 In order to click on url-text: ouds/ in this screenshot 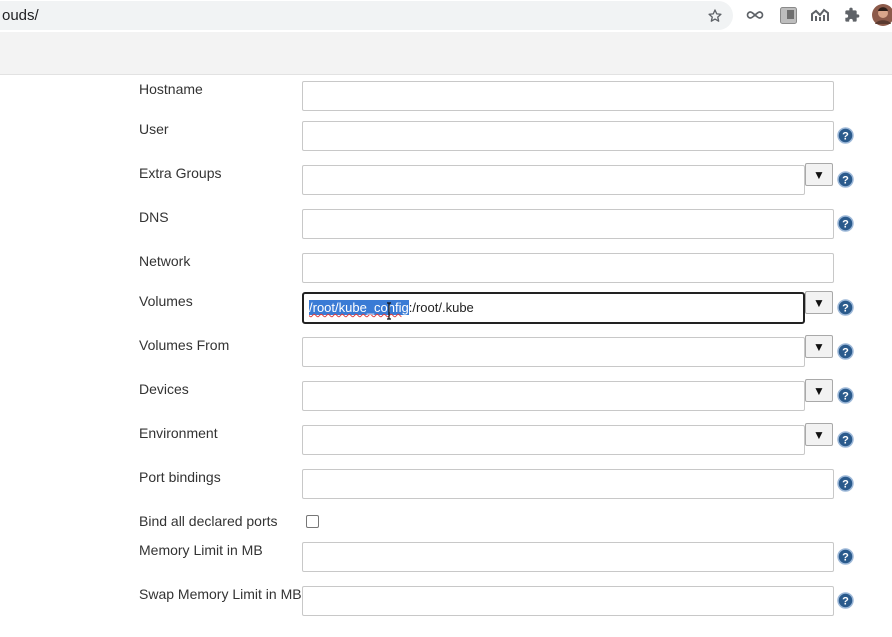, I will do `click(20, 15)`.